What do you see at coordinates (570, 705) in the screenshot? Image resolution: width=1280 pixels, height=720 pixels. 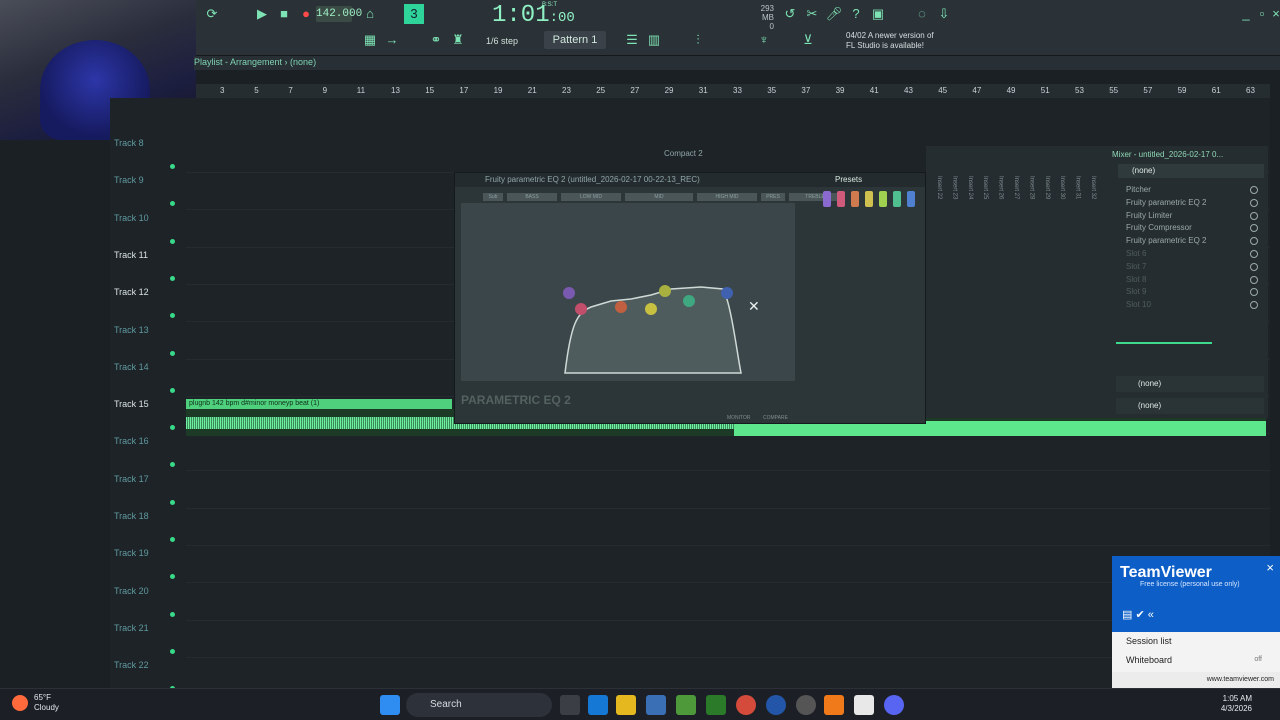 I see `task-view-icon` at bounding box center [570, 705].